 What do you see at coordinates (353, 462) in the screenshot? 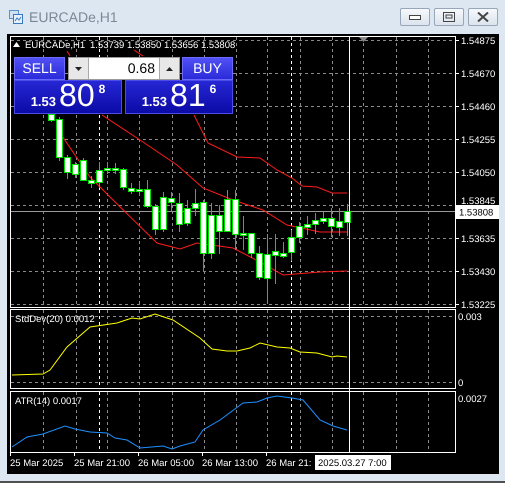
I see `cursor-time-label: 2025.03.27 7:00` at bounding box center [353, 462].